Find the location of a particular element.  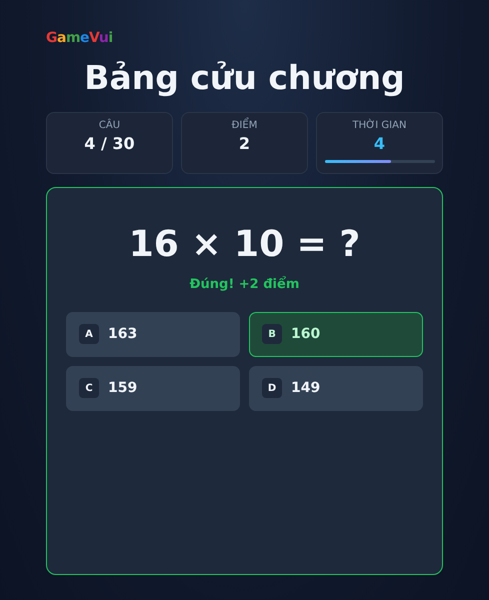

answer-option: C 159 is located at coordinates (153, 388).